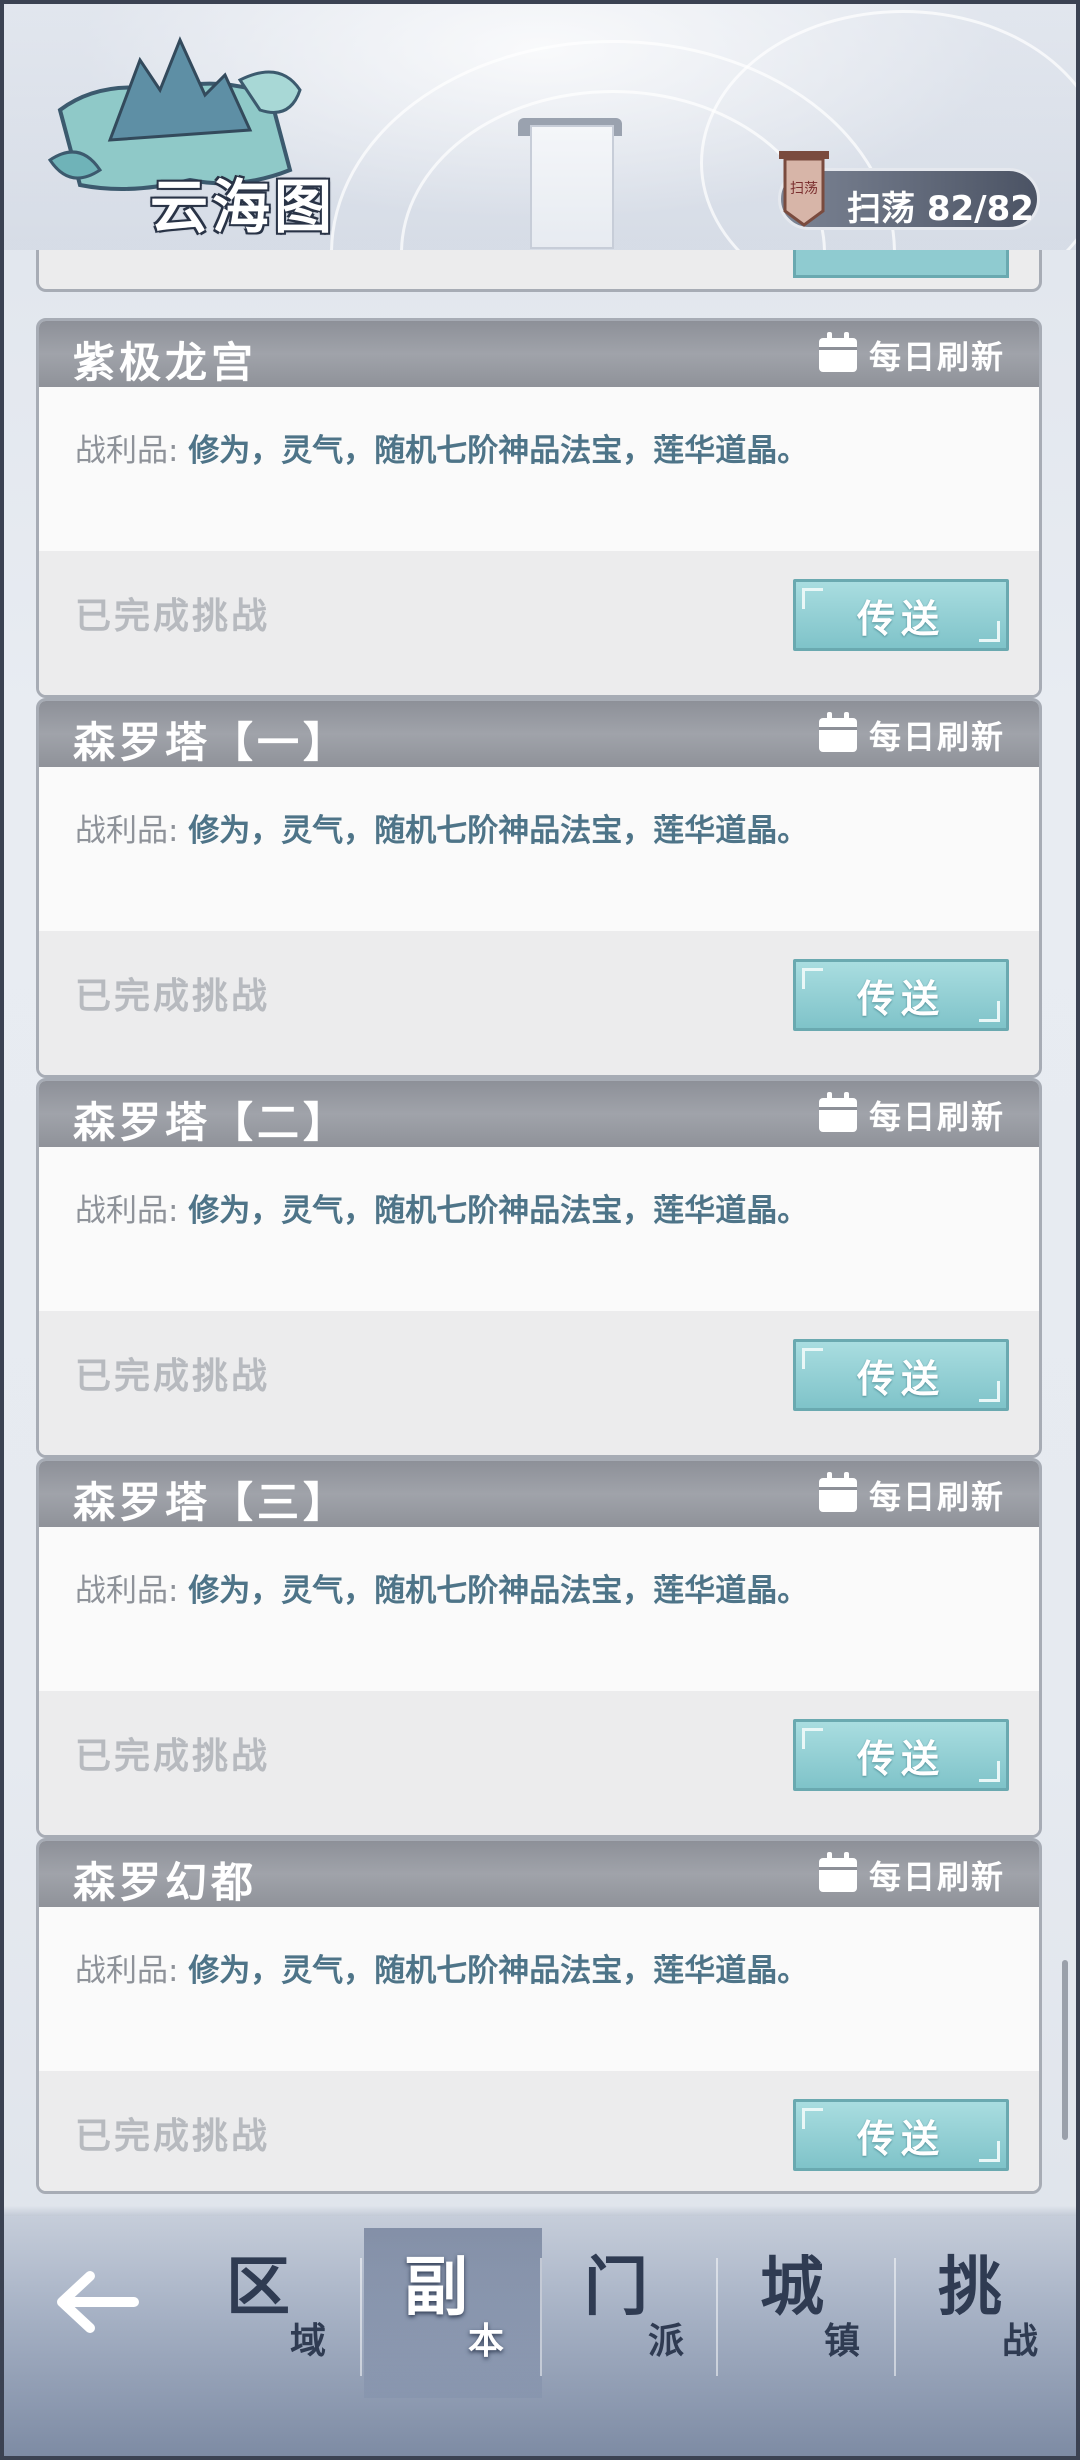 This screenshot has height=2460, width=1080. What do you see at coordinates (572, 187) in the screenshot?
I see `gate-decor` at bounding box center [572, 187].